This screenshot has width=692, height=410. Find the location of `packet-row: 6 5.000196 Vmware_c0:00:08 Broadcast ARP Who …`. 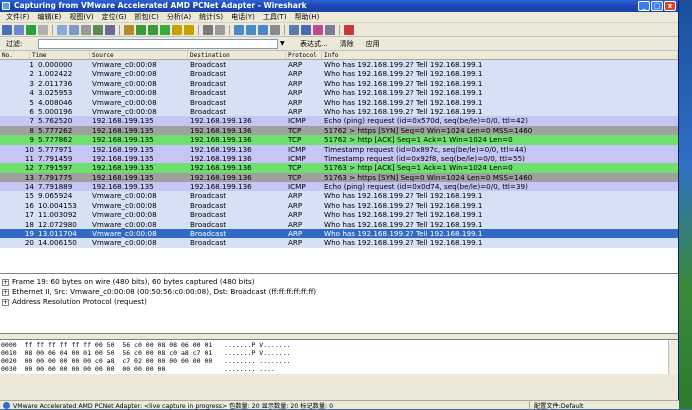

packet-row: 6 5.000196 Vmware_c0:00:08 Broadcast ARP Who … is located at coordinates (339, 111).